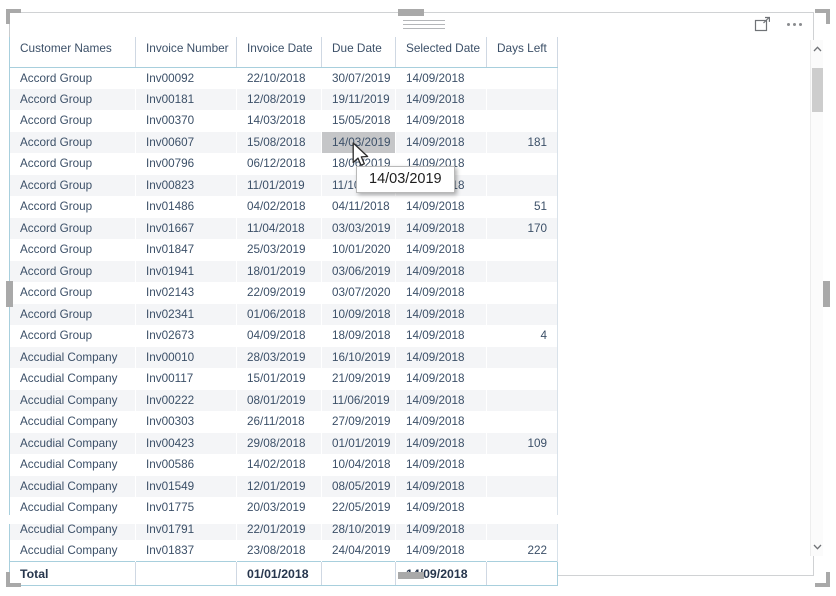 The width and height of the screenshot is (836, 596). Describe the element at coordinates (358, 271) in the screenshot. I see `table-cell: 03/06/2019` at that location.